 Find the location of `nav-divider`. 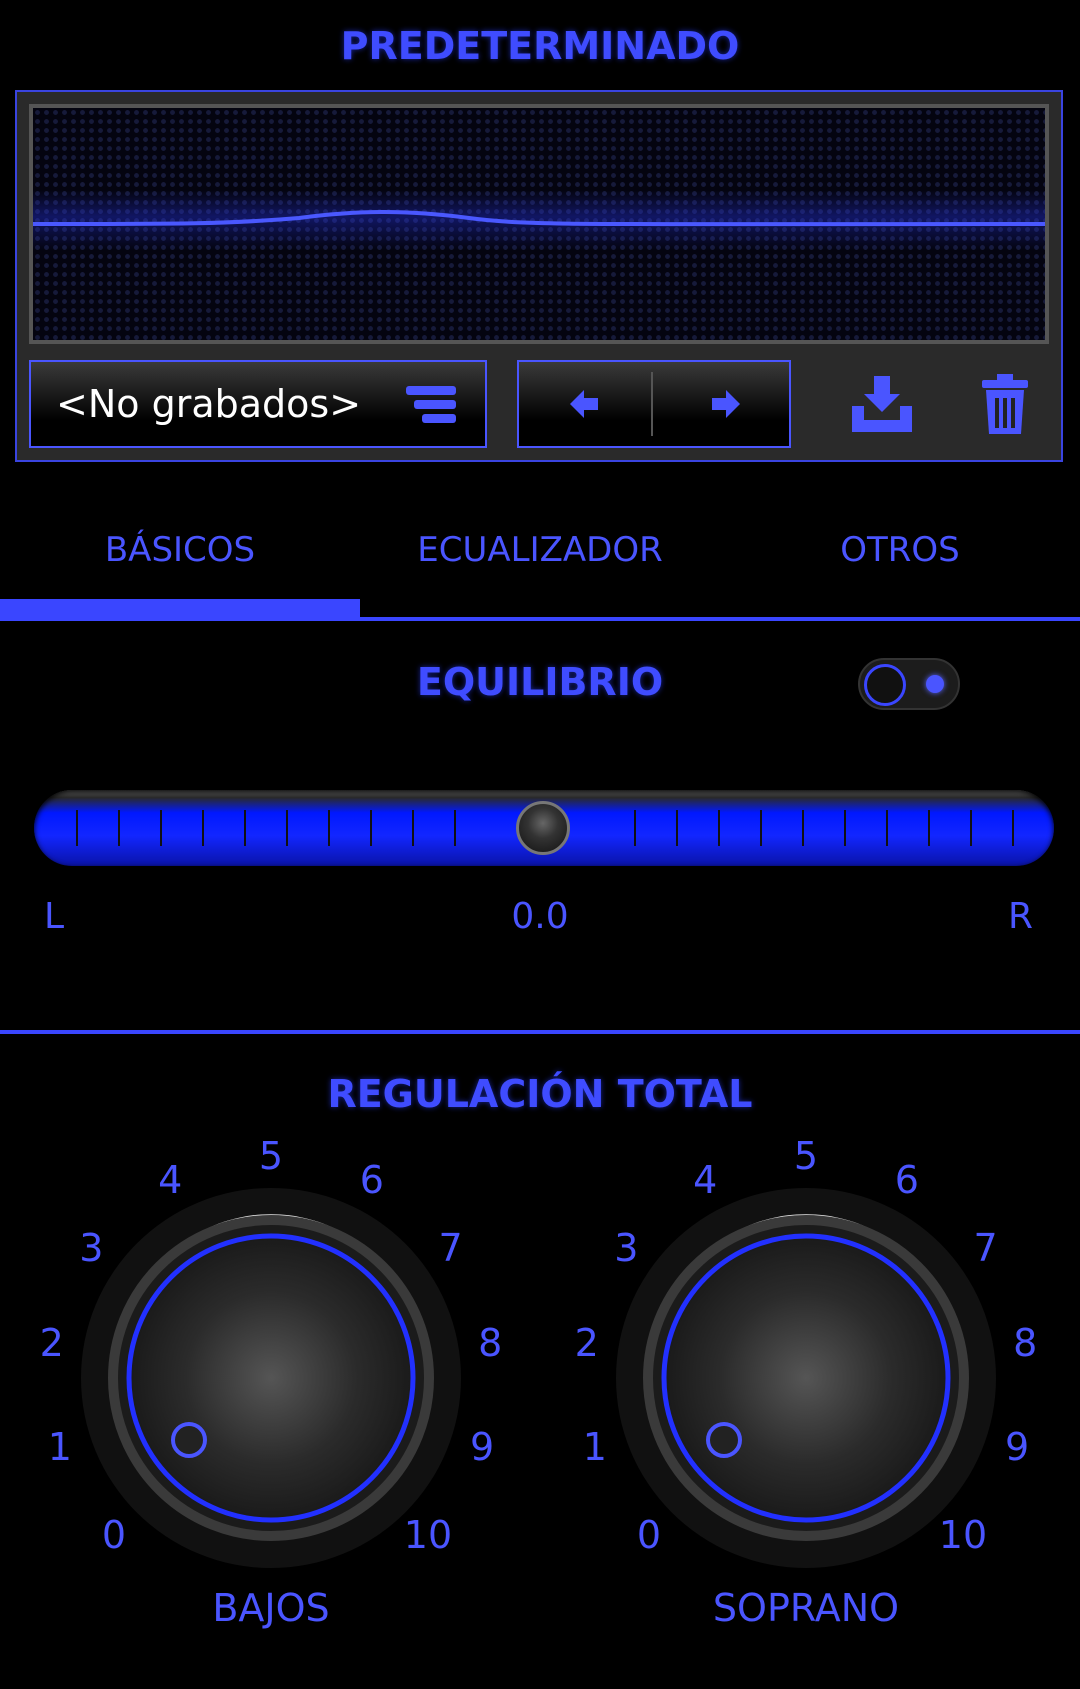

nav-divider is located at coordinates (652, 404).